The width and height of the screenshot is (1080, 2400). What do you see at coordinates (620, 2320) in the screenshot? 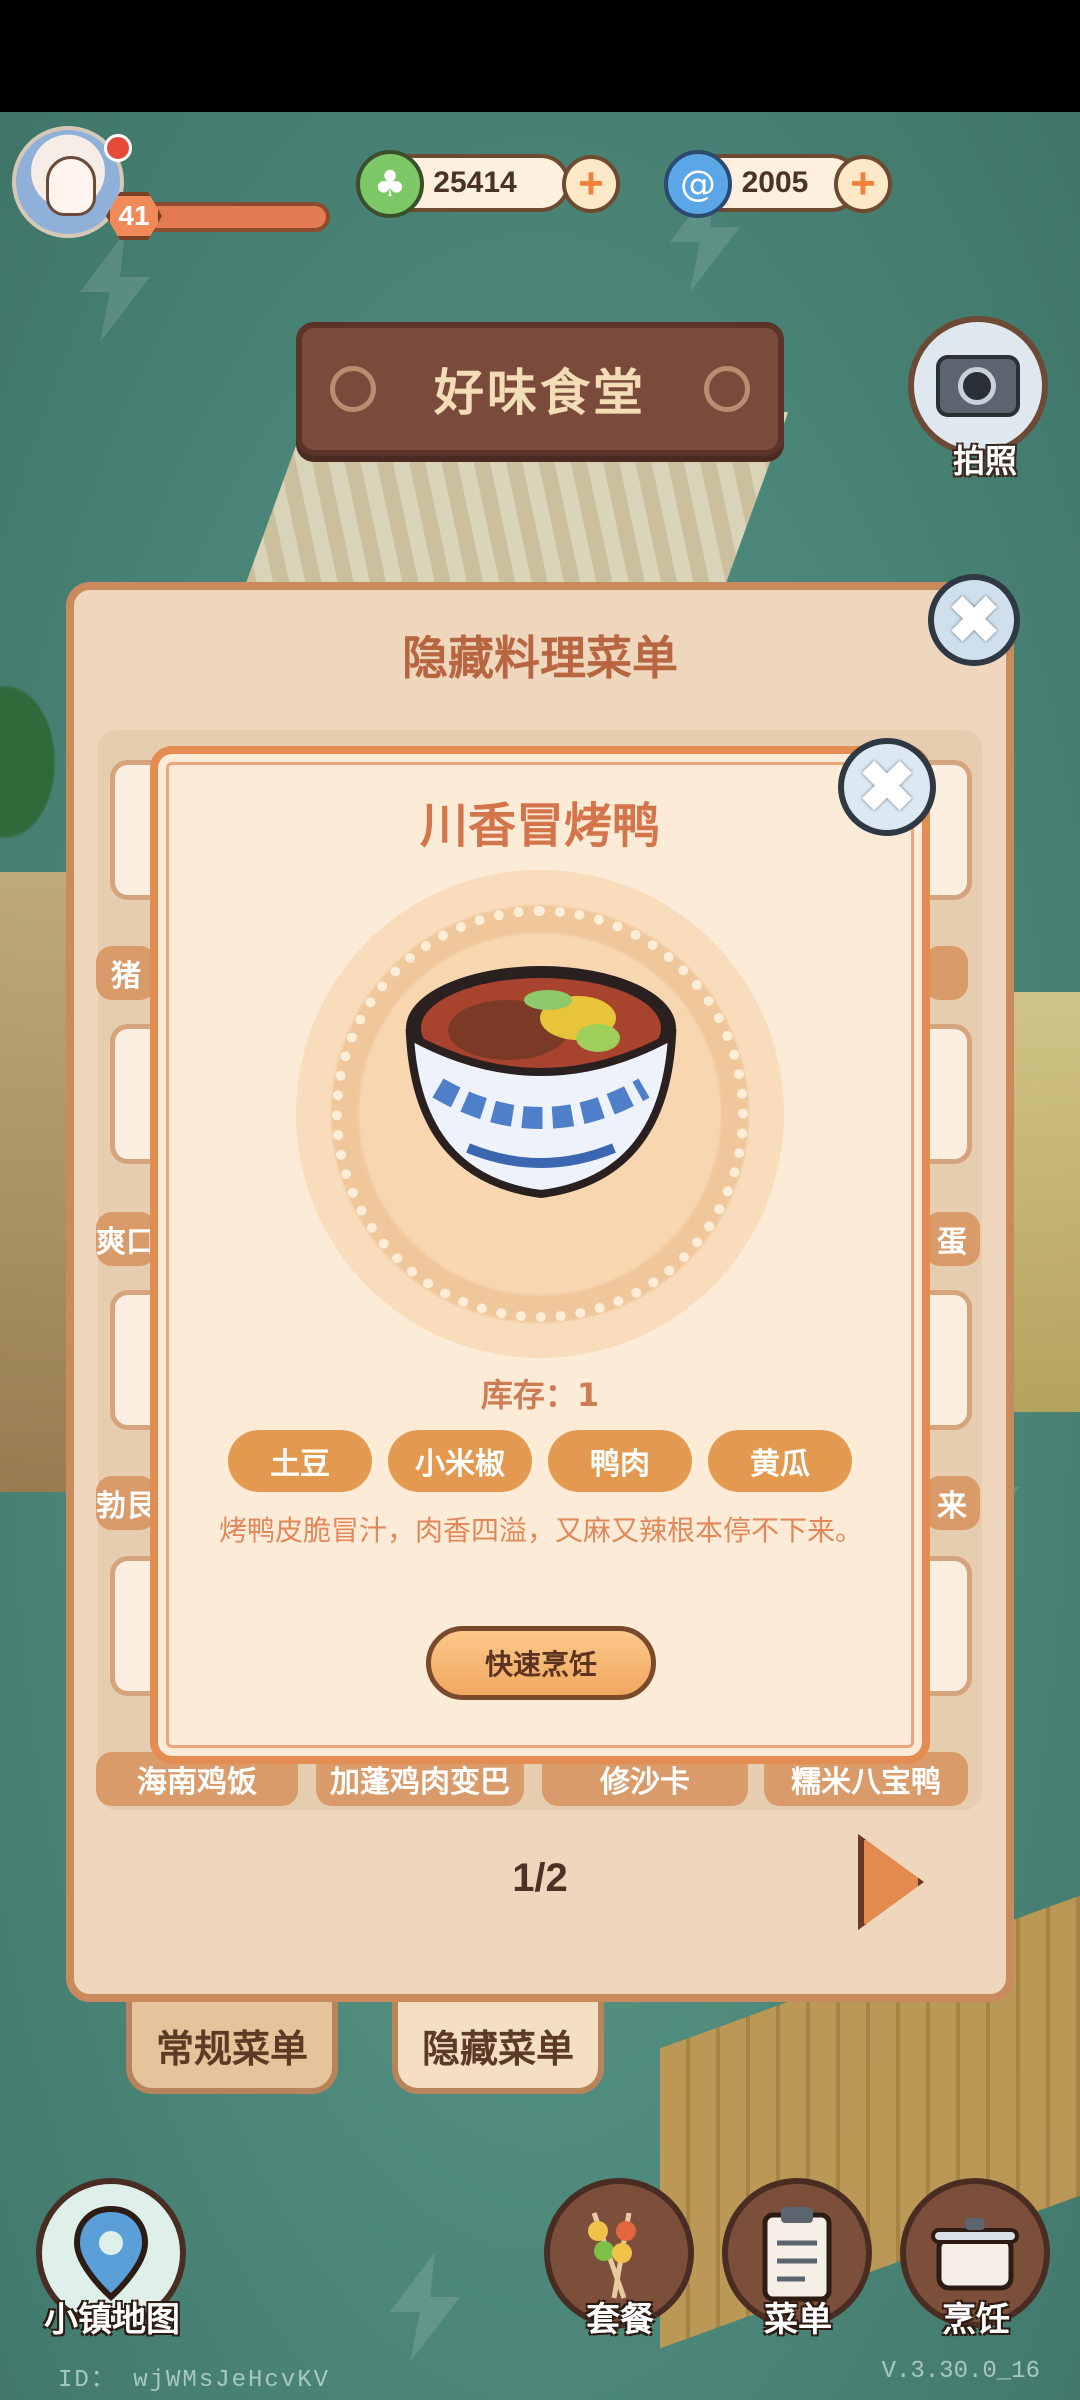
I see `combo-label: 套餐` at bounding box center [620, 2320].